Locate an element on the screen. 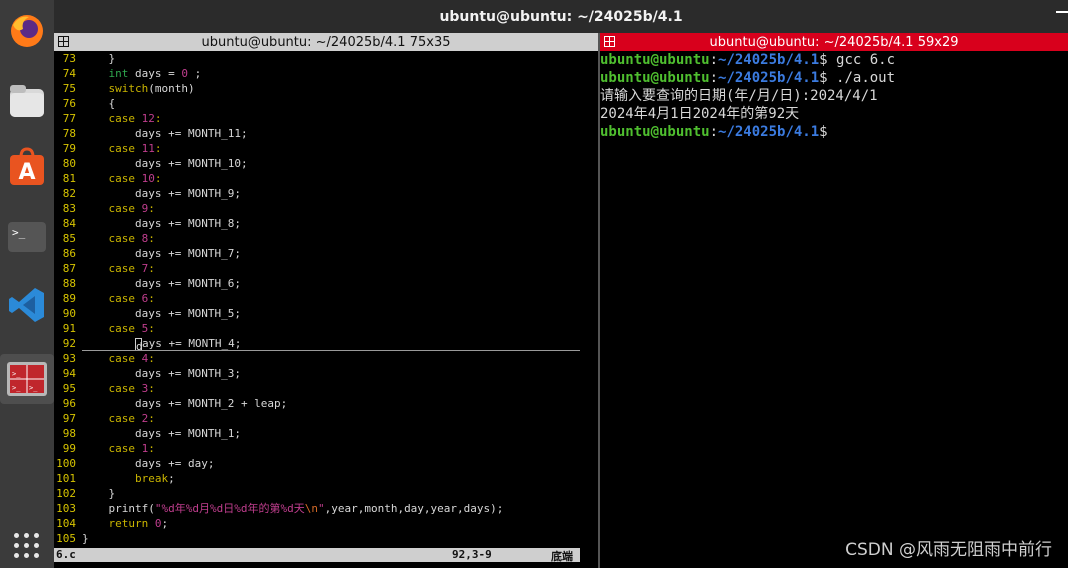 The width and height of the screenshot is (1068, 568). code-line: 95 case 3: is located at coordinates (326, 388).